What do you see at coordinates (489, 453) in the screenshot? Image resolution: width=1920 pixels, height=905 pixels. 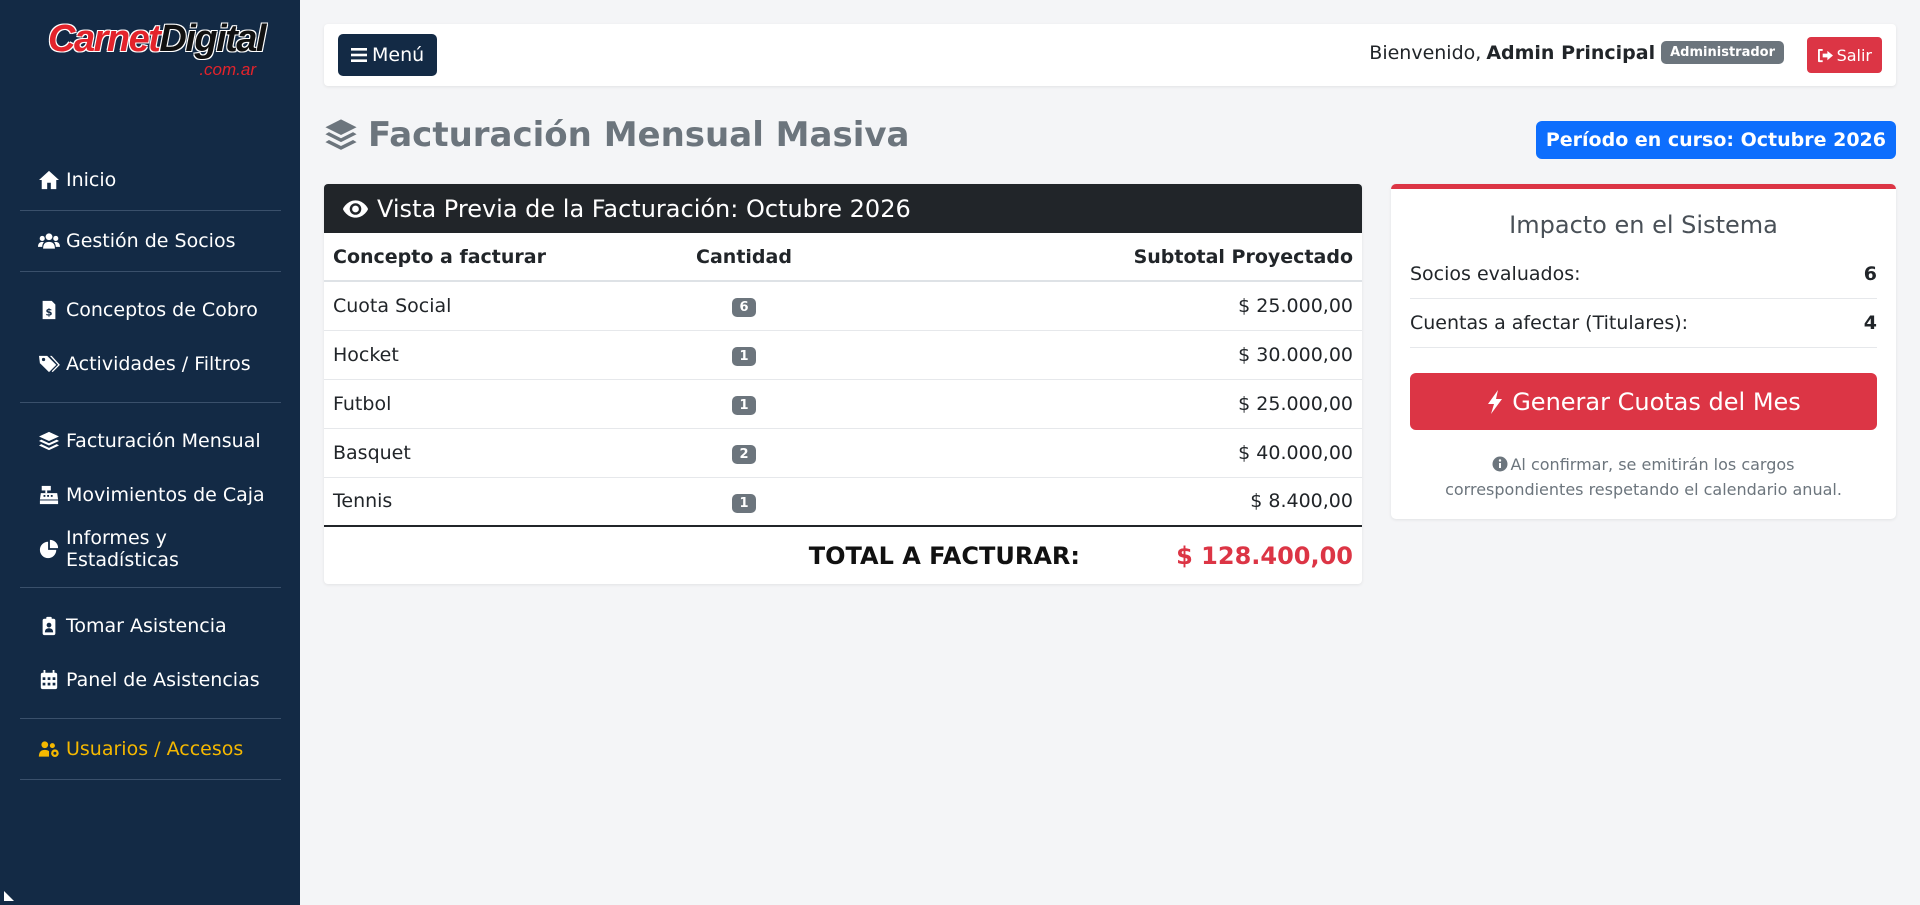 I see `cell-concept: Basquet` at bounding box center [489, 453].